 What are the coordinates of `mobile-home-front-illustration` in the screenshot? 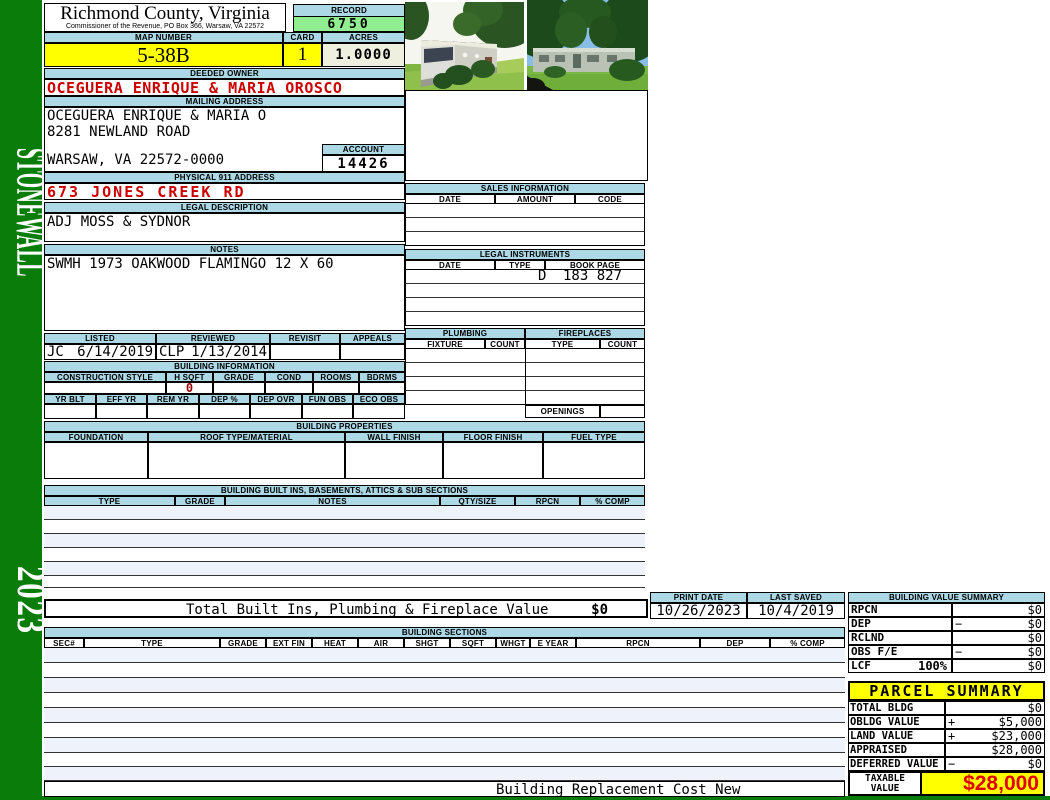 It's located at (587, 47).